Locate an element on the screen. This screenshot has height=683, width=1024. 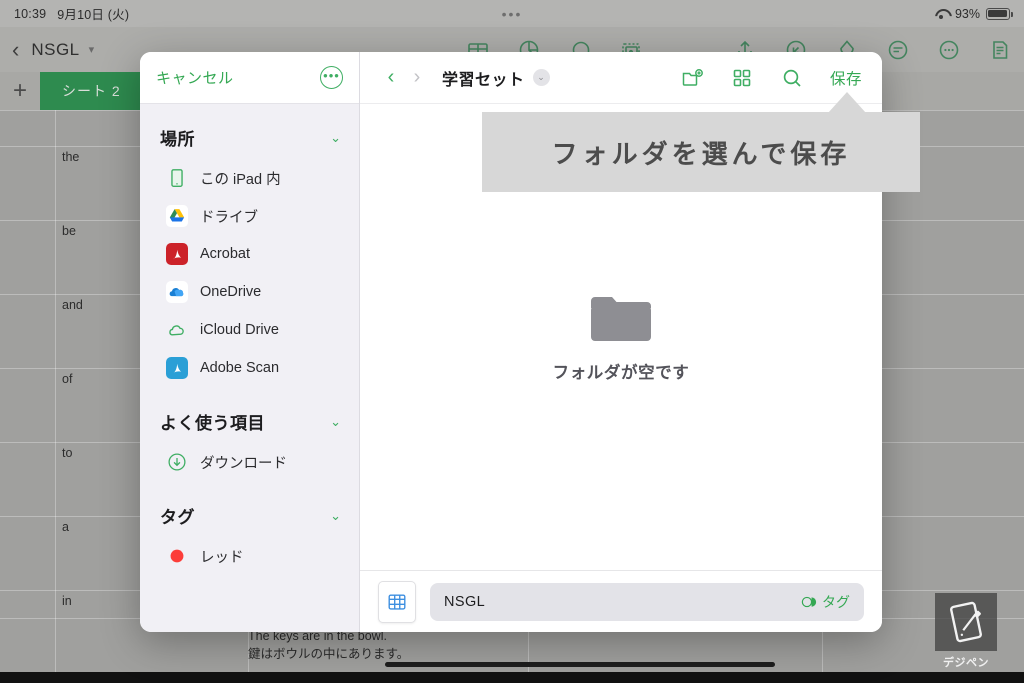
icloud-icon is located at coordinates (177, 330).